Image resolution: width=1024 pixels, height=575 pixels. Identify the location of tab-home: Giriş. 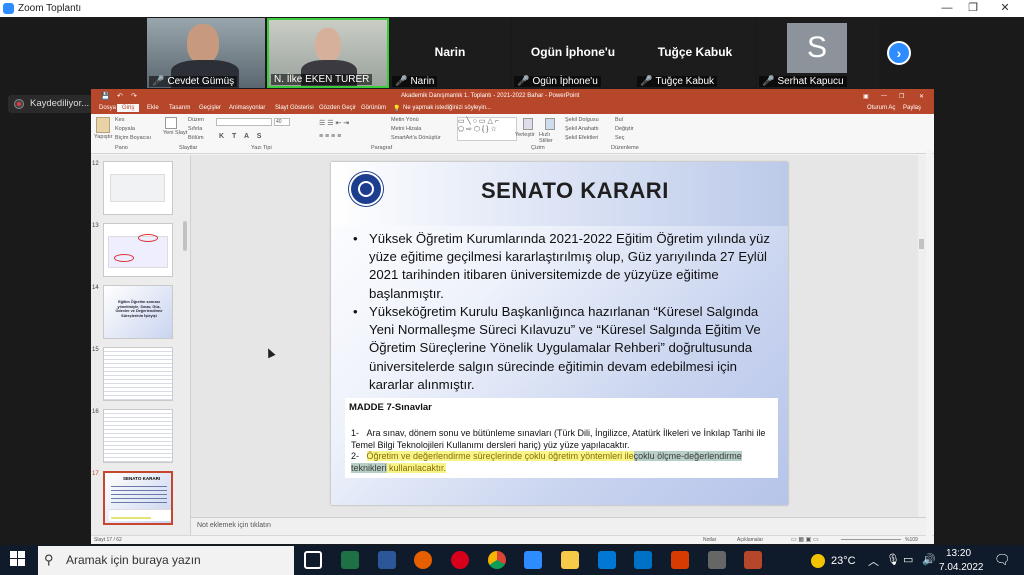
(128, 108).